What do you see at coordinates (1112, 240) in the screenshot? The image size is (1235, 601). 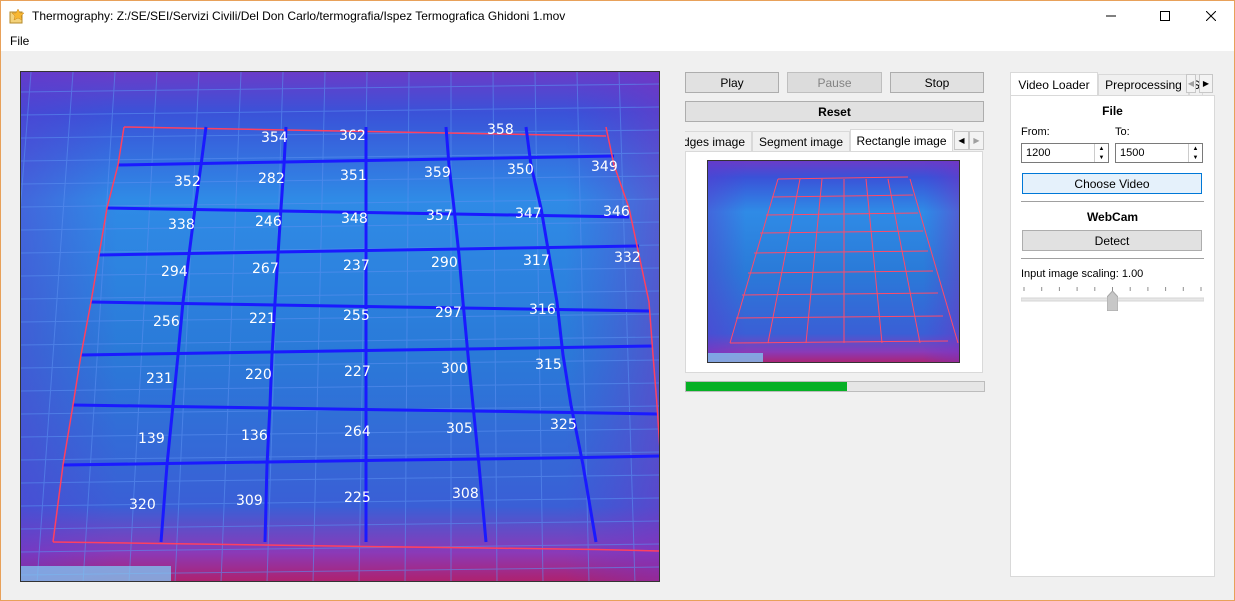 I see `detect-button: Detect` at bounding box center [1112, 240].